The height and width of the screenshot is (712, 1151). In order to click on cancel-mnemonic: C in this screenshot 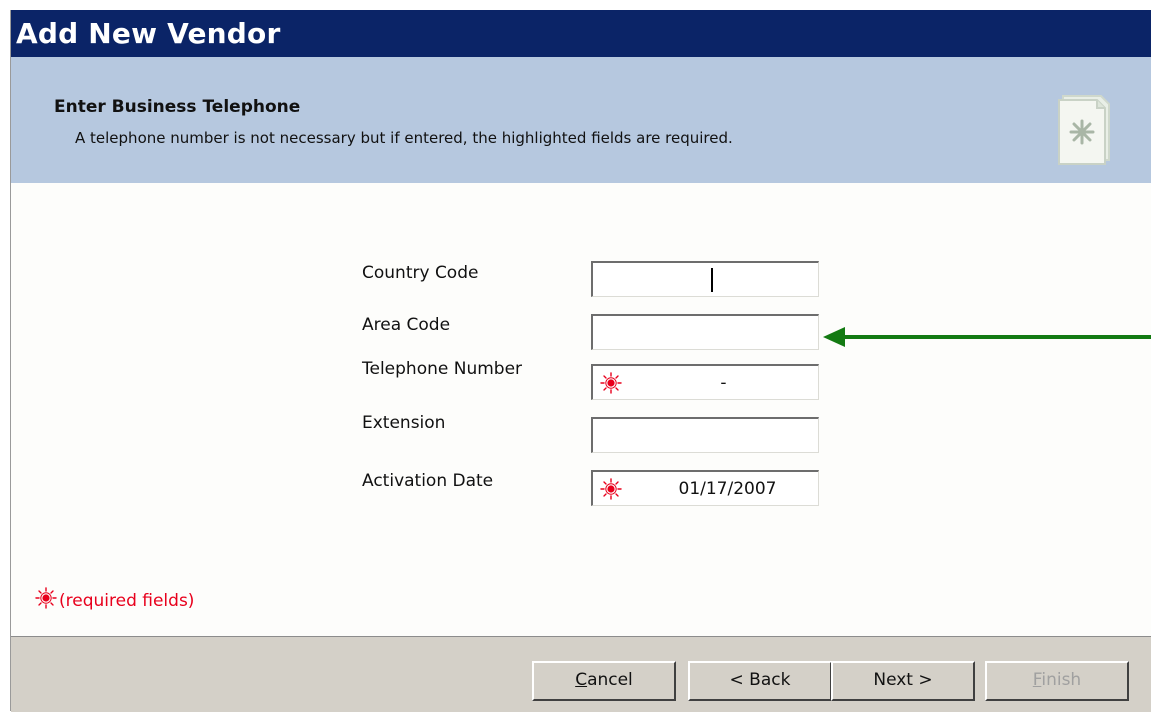, I will do `click(581, 680)`.